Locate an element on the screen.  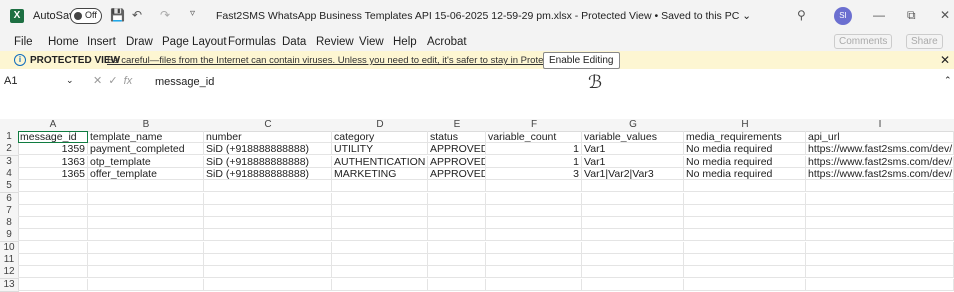
save-icon: 💾 is located at coordinates (117, 15).